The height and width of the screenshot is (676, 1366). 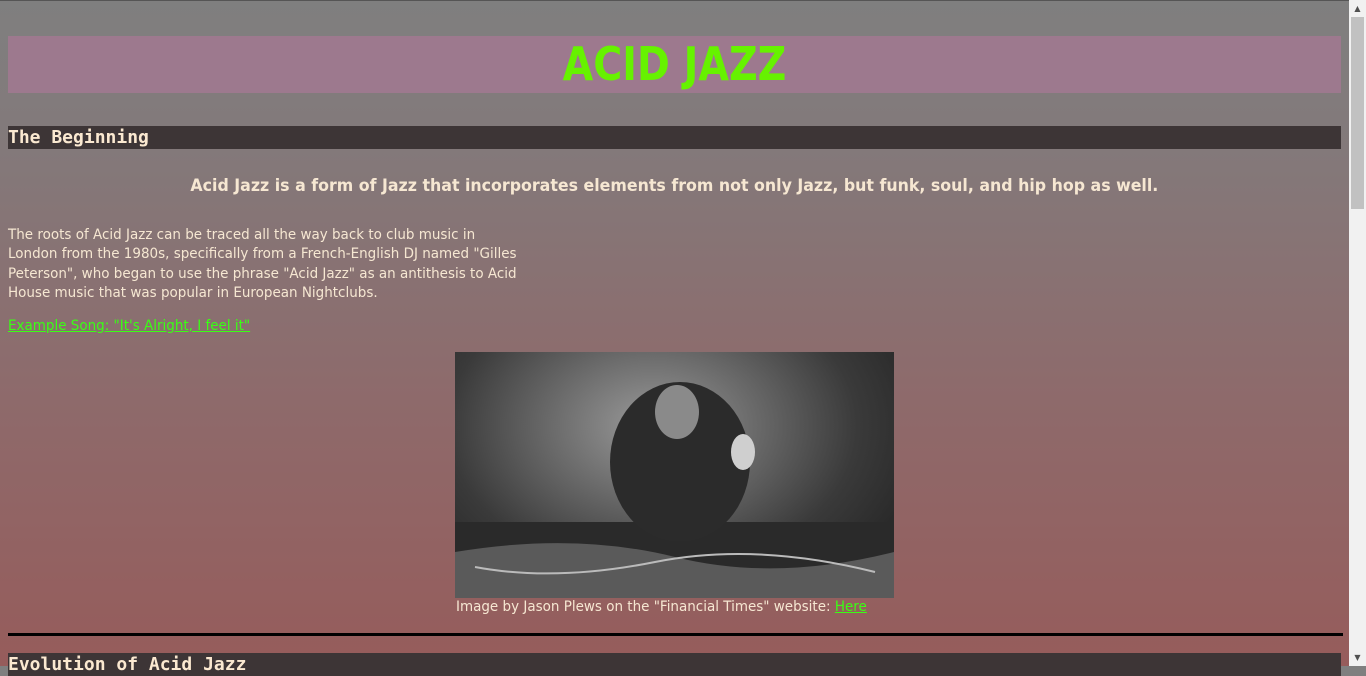 I want to click on scroll-up-icon: ▲, so click(x=1357, y=8).